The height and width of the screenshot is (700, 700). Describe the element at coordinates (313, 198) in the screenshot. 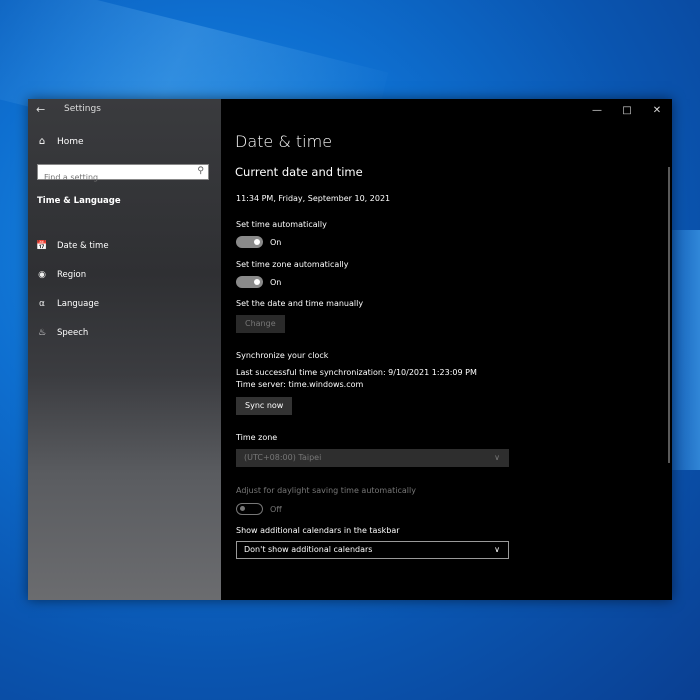

I see `current-datetime: 11:34 PM, Friday, September 10, 2021` at that location.